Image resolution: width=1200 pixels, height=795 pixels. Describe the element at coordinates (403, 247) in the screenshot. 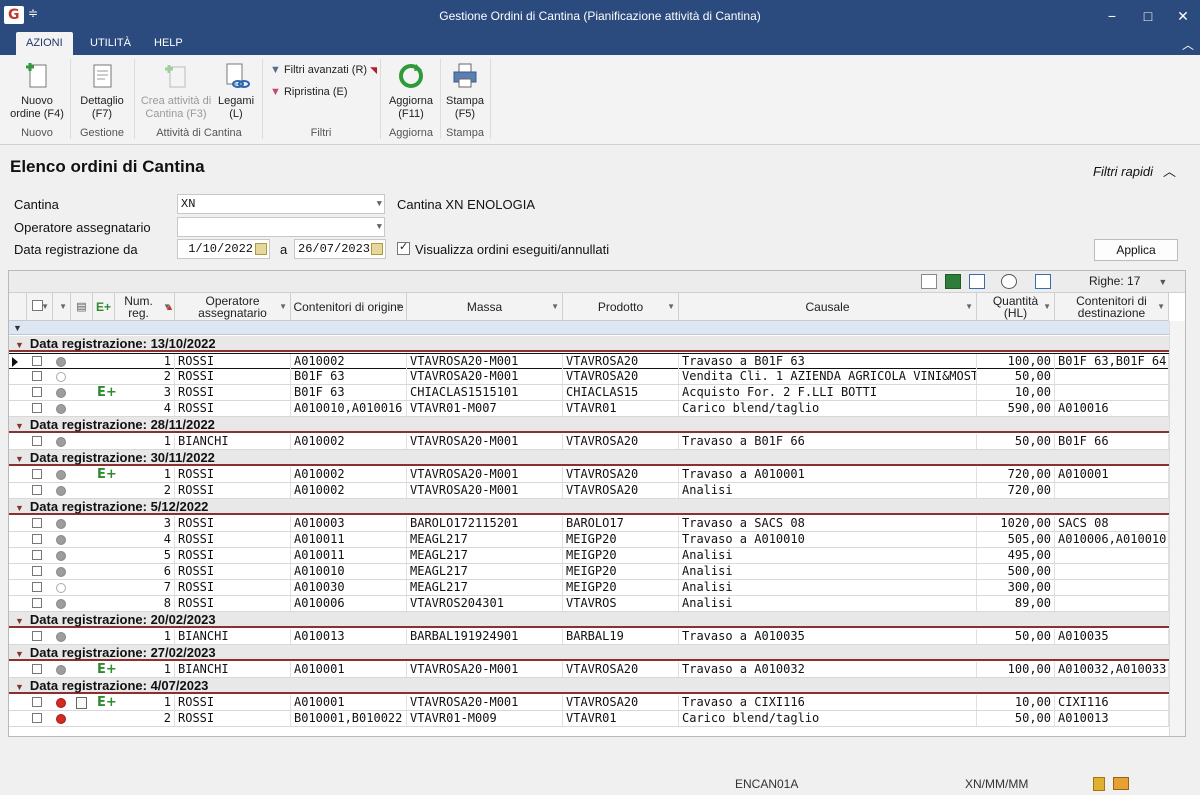

I see `show-executed-checkbox` at that location.